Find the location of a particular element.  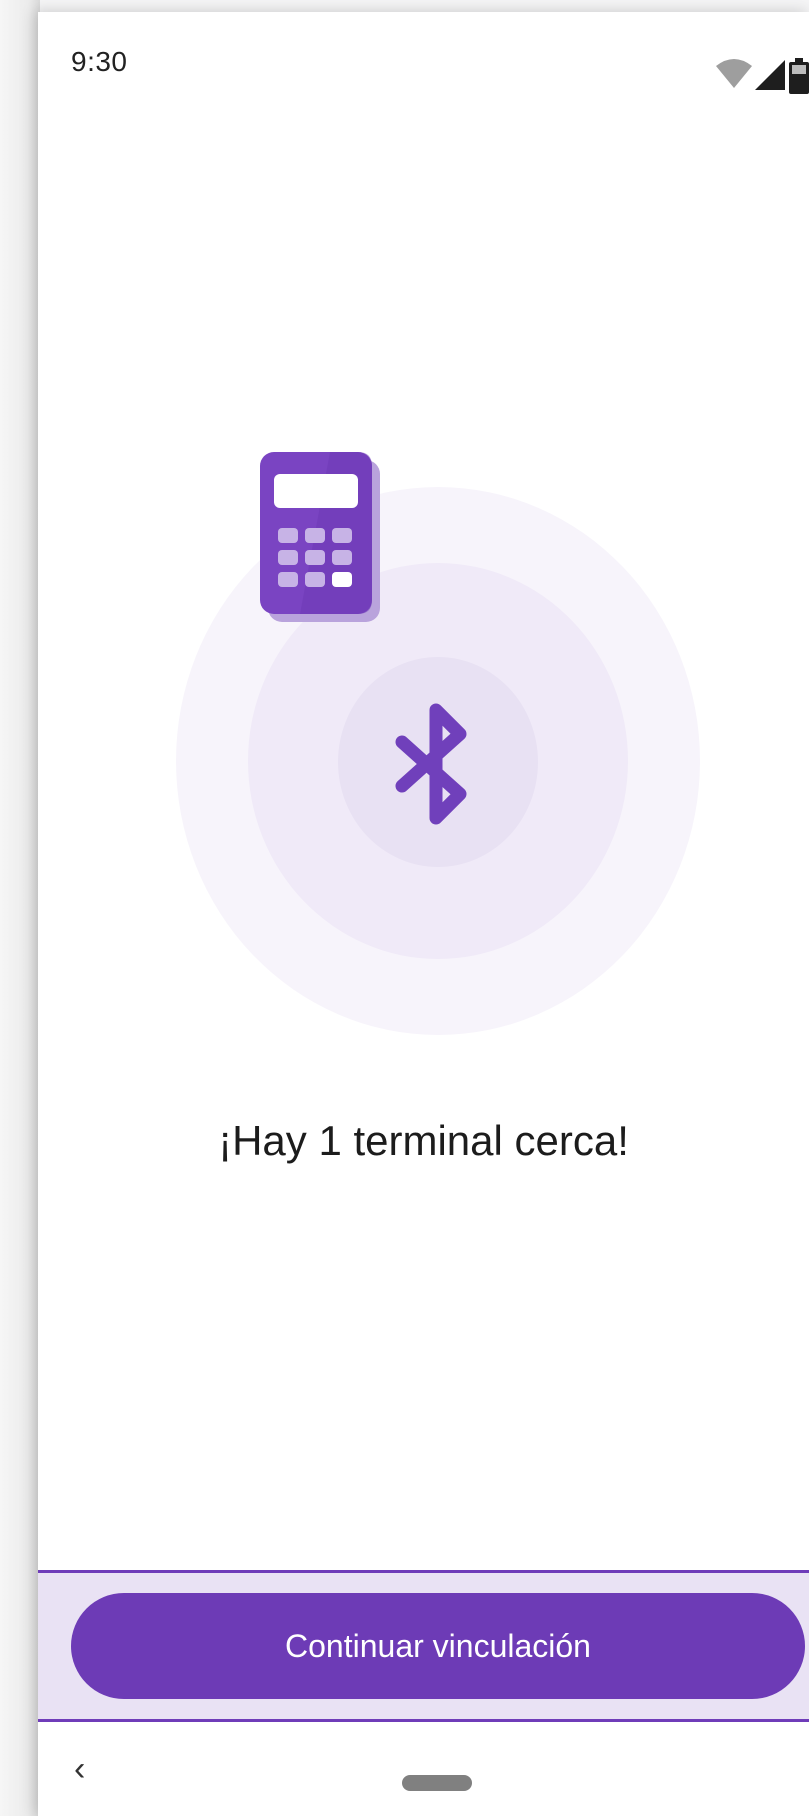

background-edge is located at coordinates (20, 908).